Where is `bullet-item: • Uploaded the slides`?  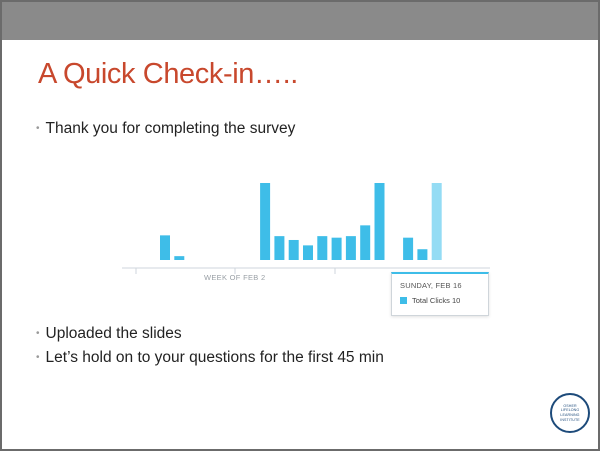
bullet-item: • Uploaded the slides is located at coordinates (109, 334).